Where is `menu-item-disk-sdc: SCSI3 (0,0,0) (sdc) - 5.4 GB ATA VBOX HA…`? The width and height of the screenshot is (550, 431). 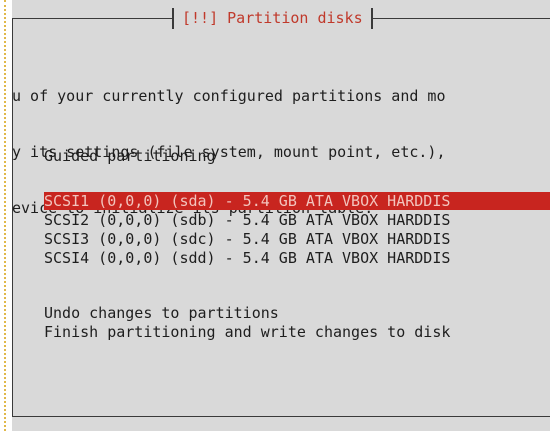 menu-item-disk-sdc: SCSI3 (0,0,0) (sdc) - 5.4 GB ATA VBOX HA… is located at coordinates (297, 239).